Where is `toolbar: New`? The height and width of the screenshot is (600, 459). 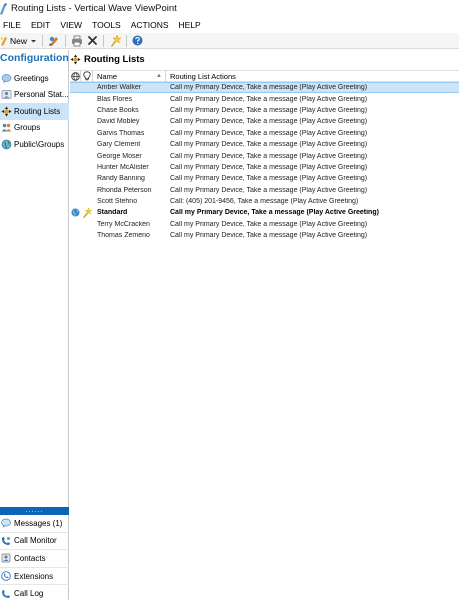
toolbar: New is located at coordinates (229, 41).